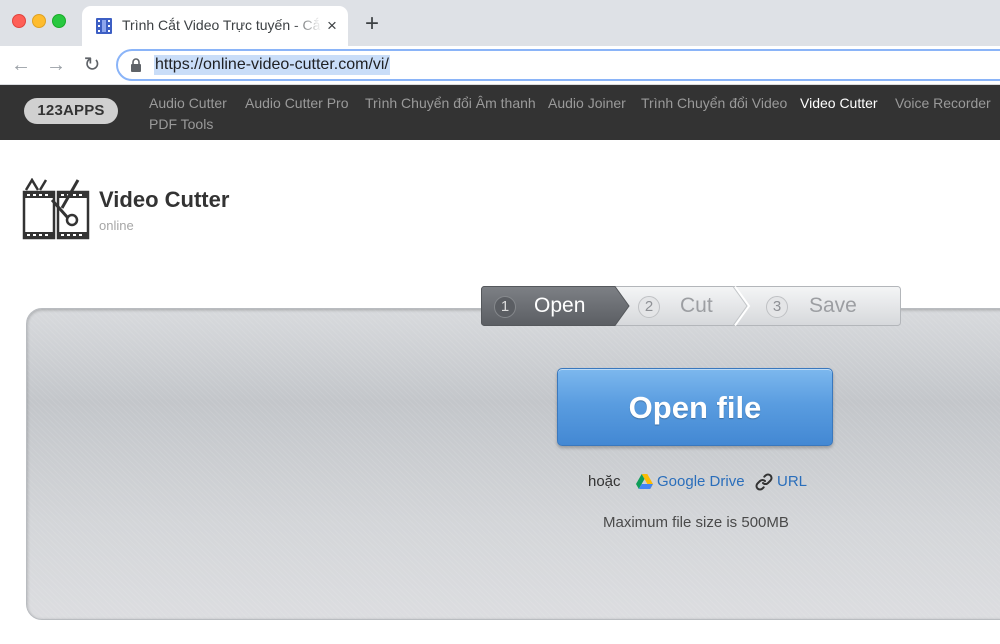 This screenshot has height=644, width=1000. What do you see at coordinates (116, 225) in the screenshot?
I see `page-subtitle: online` at bounding box center [116, 225].